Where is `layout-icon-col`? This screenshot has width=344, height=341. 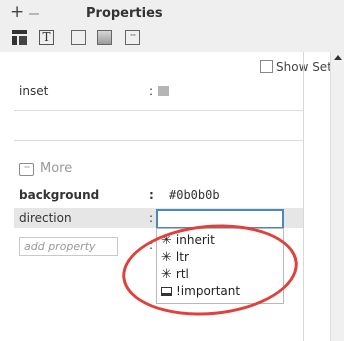
layout-icon-col is located at coordinates (14, 40).